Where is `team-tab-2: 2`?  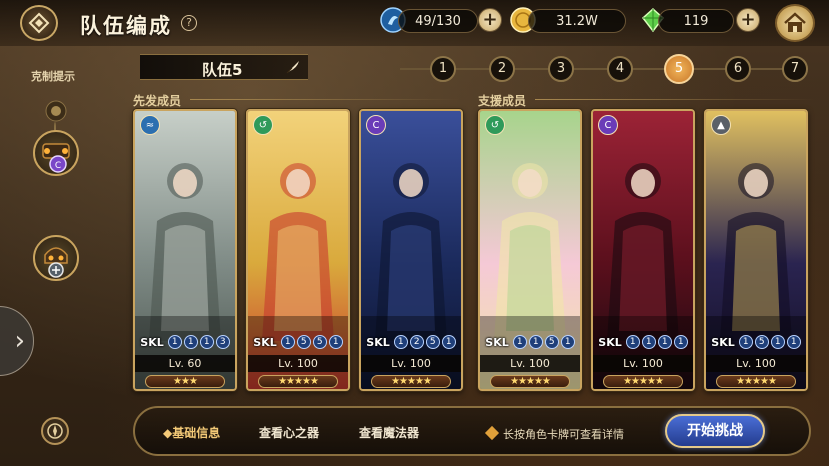 team-tab-2: 2 is located at coordinates (502, 69).